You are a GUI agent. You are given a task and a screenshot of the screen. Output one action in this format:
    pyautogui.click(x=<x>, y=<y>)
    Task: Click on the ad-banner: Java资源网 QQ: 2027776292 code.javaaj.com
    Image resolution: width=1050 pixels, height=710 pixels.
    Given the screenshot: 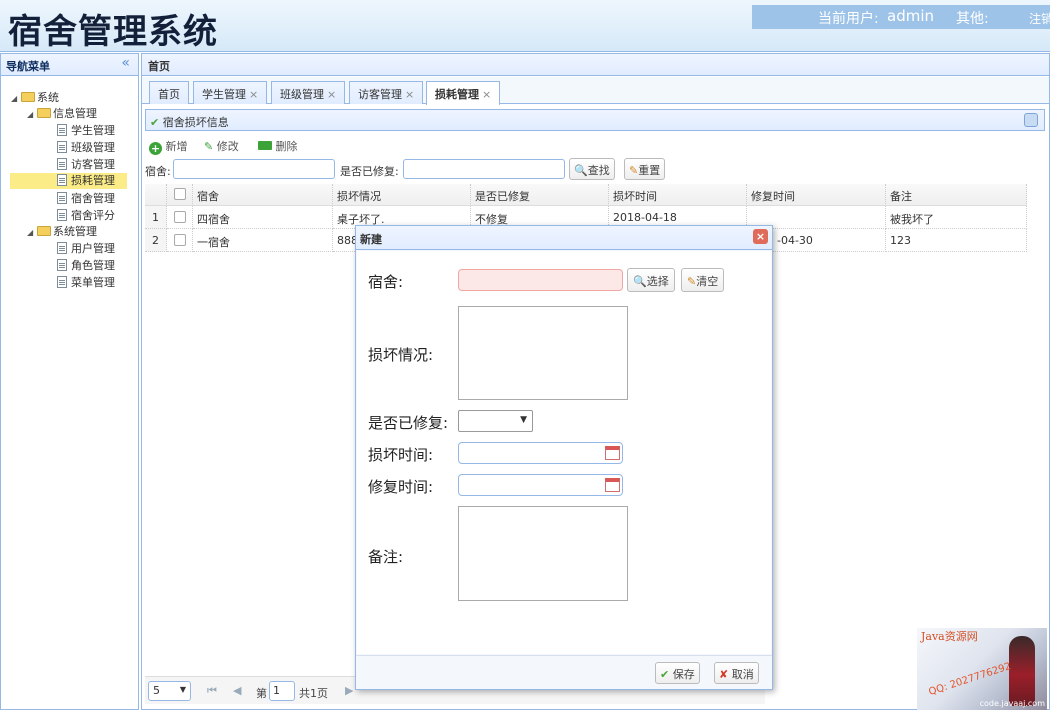 What is the action you would take?
    pyautogui.click(x=982, y=669)
    